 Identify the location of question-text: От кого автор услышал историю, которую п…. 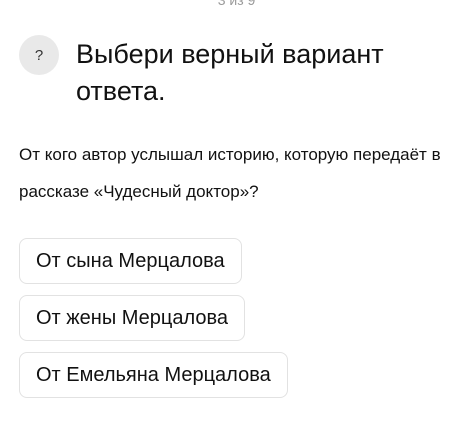
(230, 173).